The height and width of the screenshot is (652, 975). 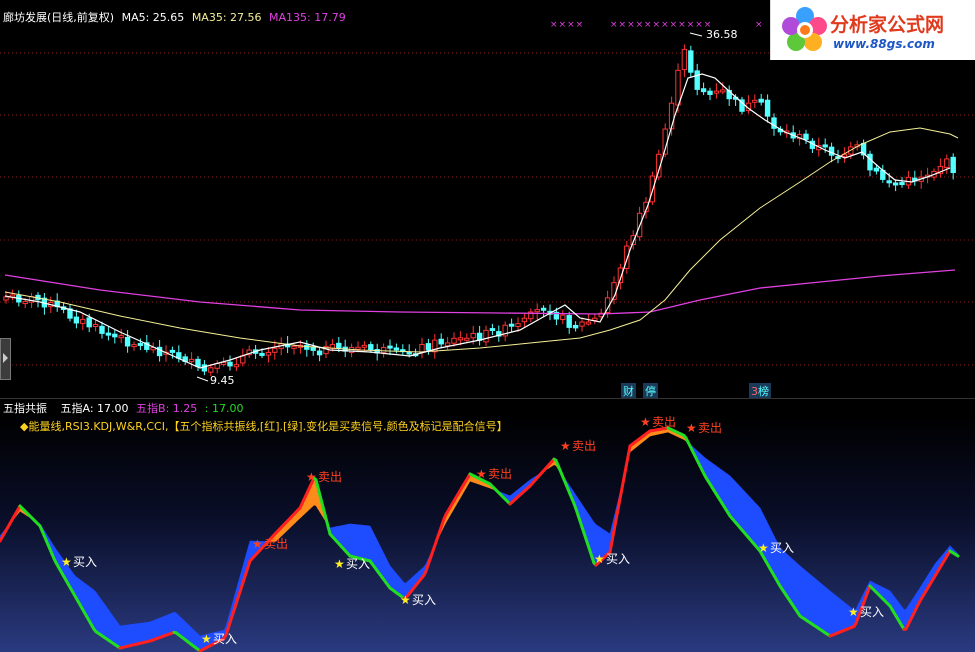 What do you see at coordinates (59, 17) in the screenshot?
I see `stock-title: 廊坊发展(日线,前复权)` at bounding box center [59, 17].